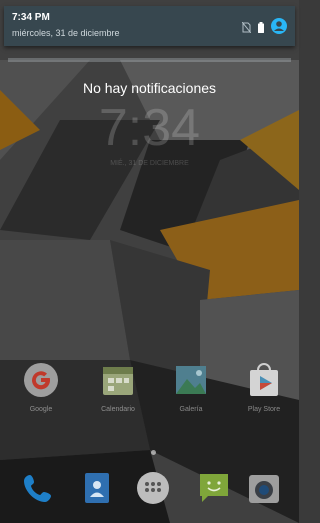  I want to click on app-calendar: Calendario, so click(118, 387).